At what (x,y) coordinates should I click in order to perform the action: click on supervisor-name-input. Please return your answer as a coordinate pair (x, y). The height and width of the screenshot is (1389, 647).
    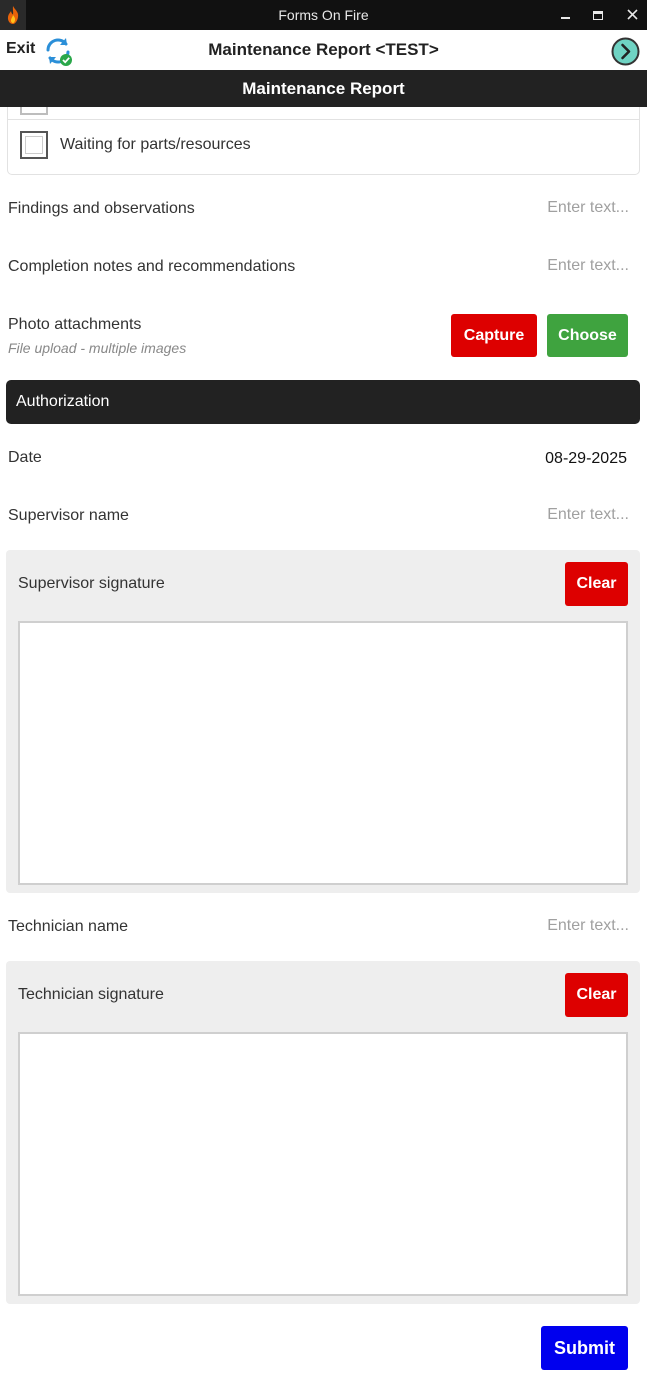
    Looking at the image, I should click on (479, 515).